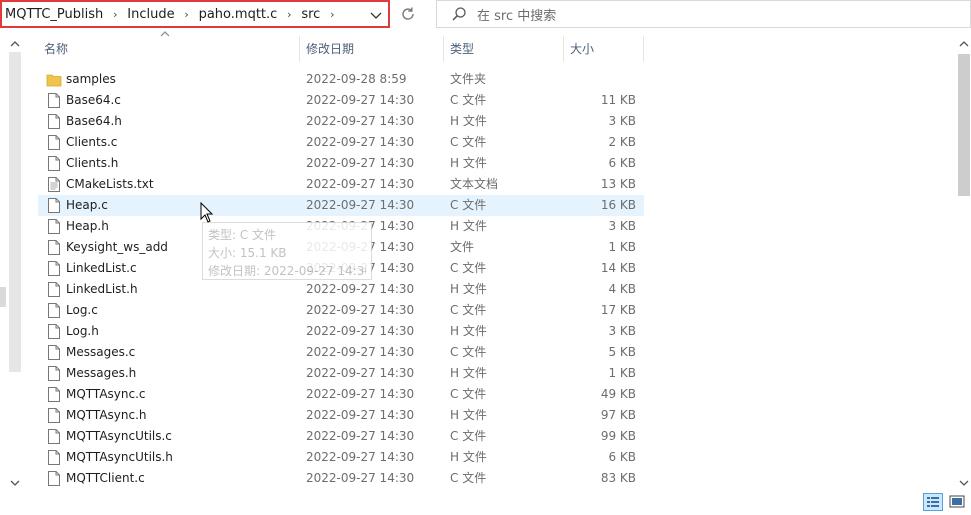 Image resolution: width=971 pixels, height=515 pixels. I want to click on file-name: Messages.h, so click(101, 373).